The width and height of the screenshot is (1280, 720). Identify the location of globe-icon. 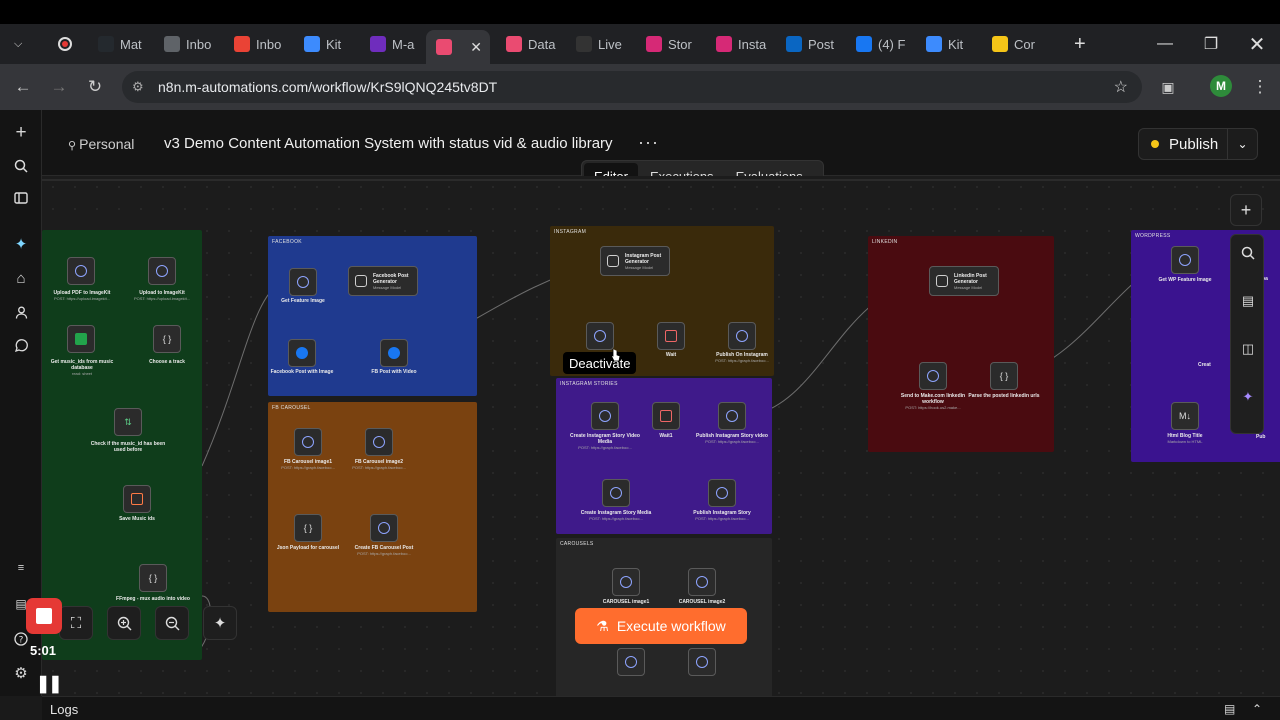
(600, 336).